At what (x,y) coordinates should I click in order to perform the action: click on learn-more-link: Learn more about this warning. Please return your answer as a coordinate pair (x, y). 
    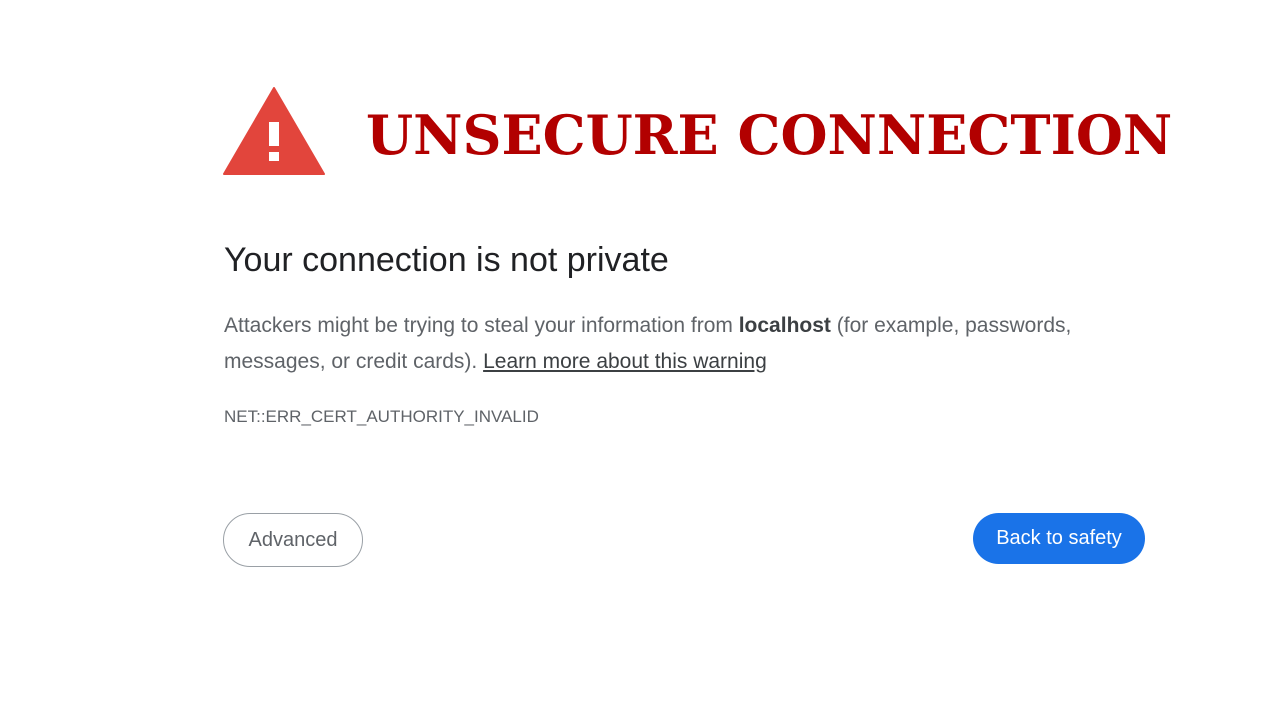
    Looking at the image, I should click on (625, 361).